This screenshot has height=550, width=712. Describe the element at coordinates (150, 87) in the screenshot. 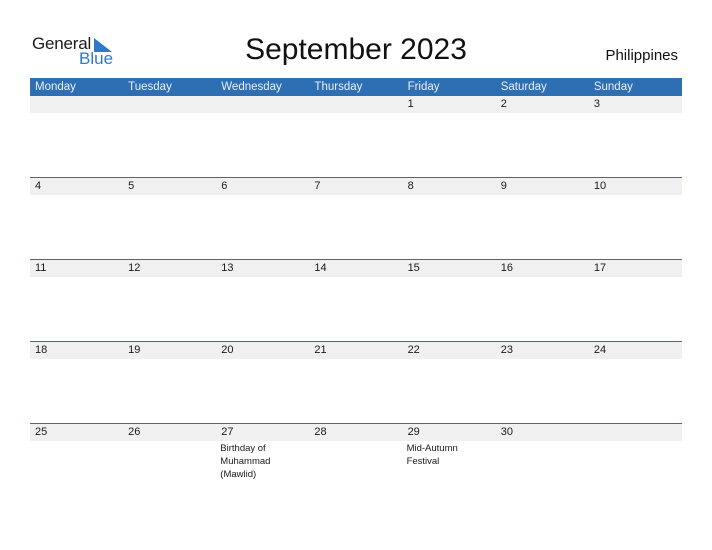

I see `weekday-tuesday: Tuesday` at that location.